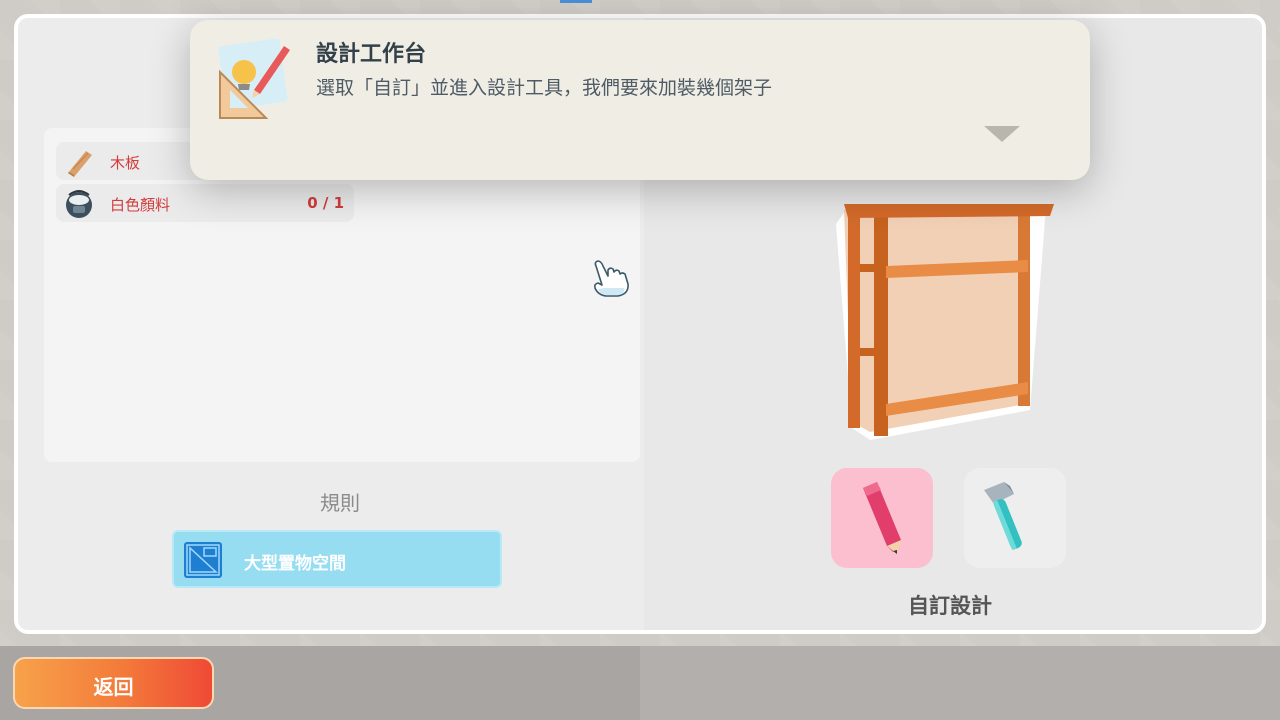  What do you see at coordinates (340, 503) in the screenshot?
I see `rules-heading: 規則` at bounding box center [340, 503].